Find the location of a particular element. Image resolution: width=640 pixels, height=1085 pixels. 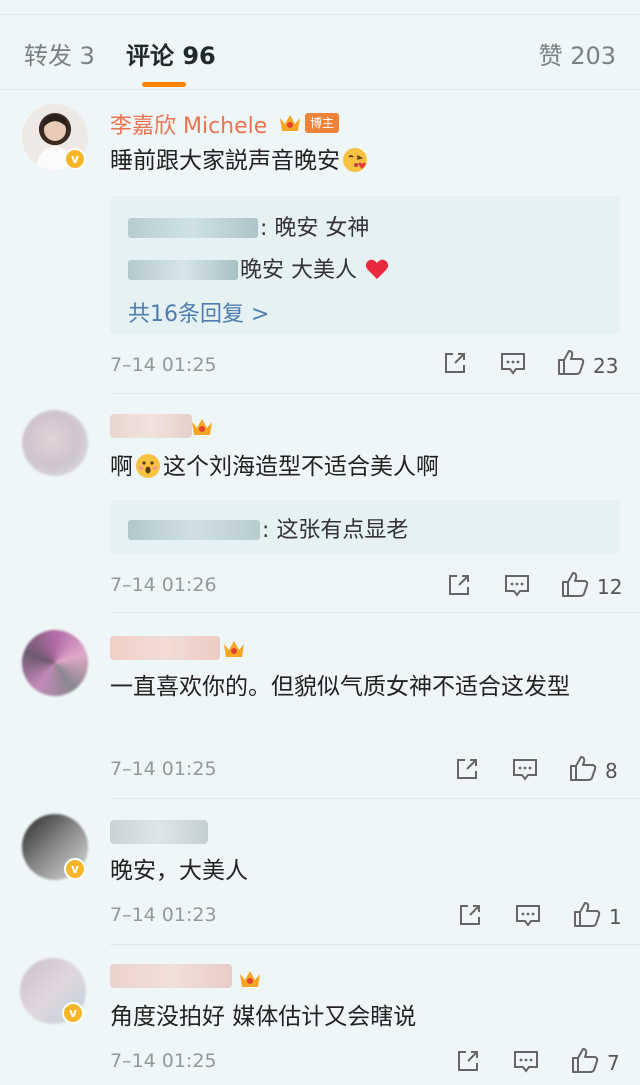

reply-text: : 这张有点显老 is located at coordinates (335, 530).